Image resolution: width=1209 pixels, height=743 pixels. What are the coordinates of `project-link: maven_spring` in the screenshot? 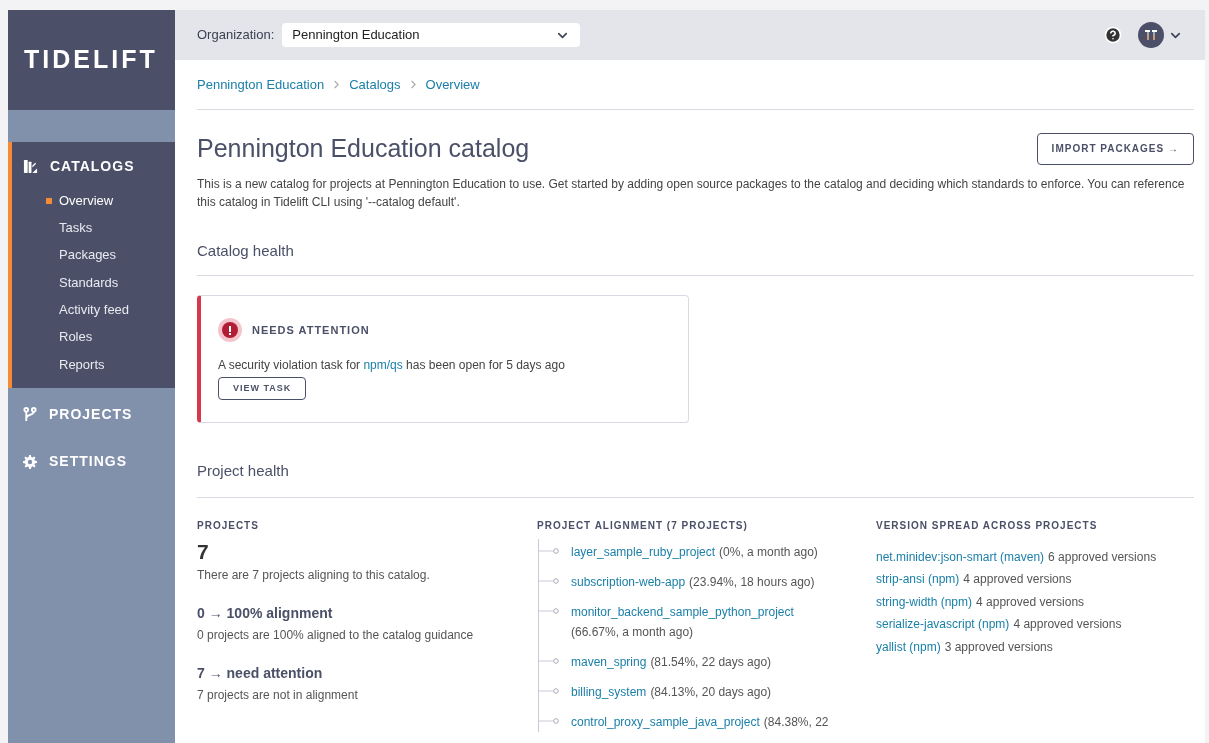 It's located at (609, 661).